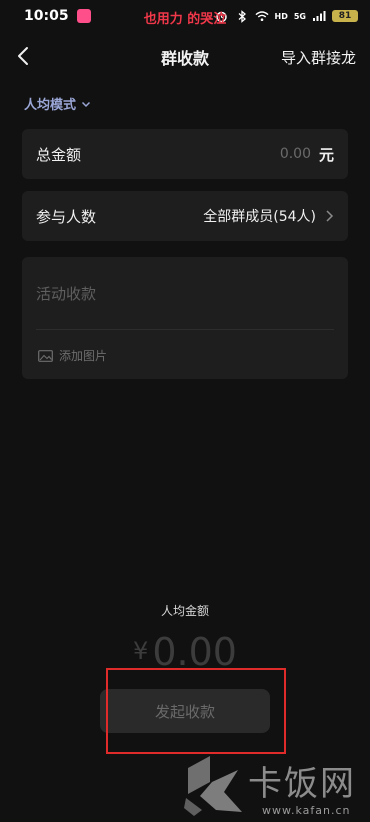 This screenshot has width=370, height=822. I want to click on nav-bar: 群收款 导入群接龙, so click(185, 57).